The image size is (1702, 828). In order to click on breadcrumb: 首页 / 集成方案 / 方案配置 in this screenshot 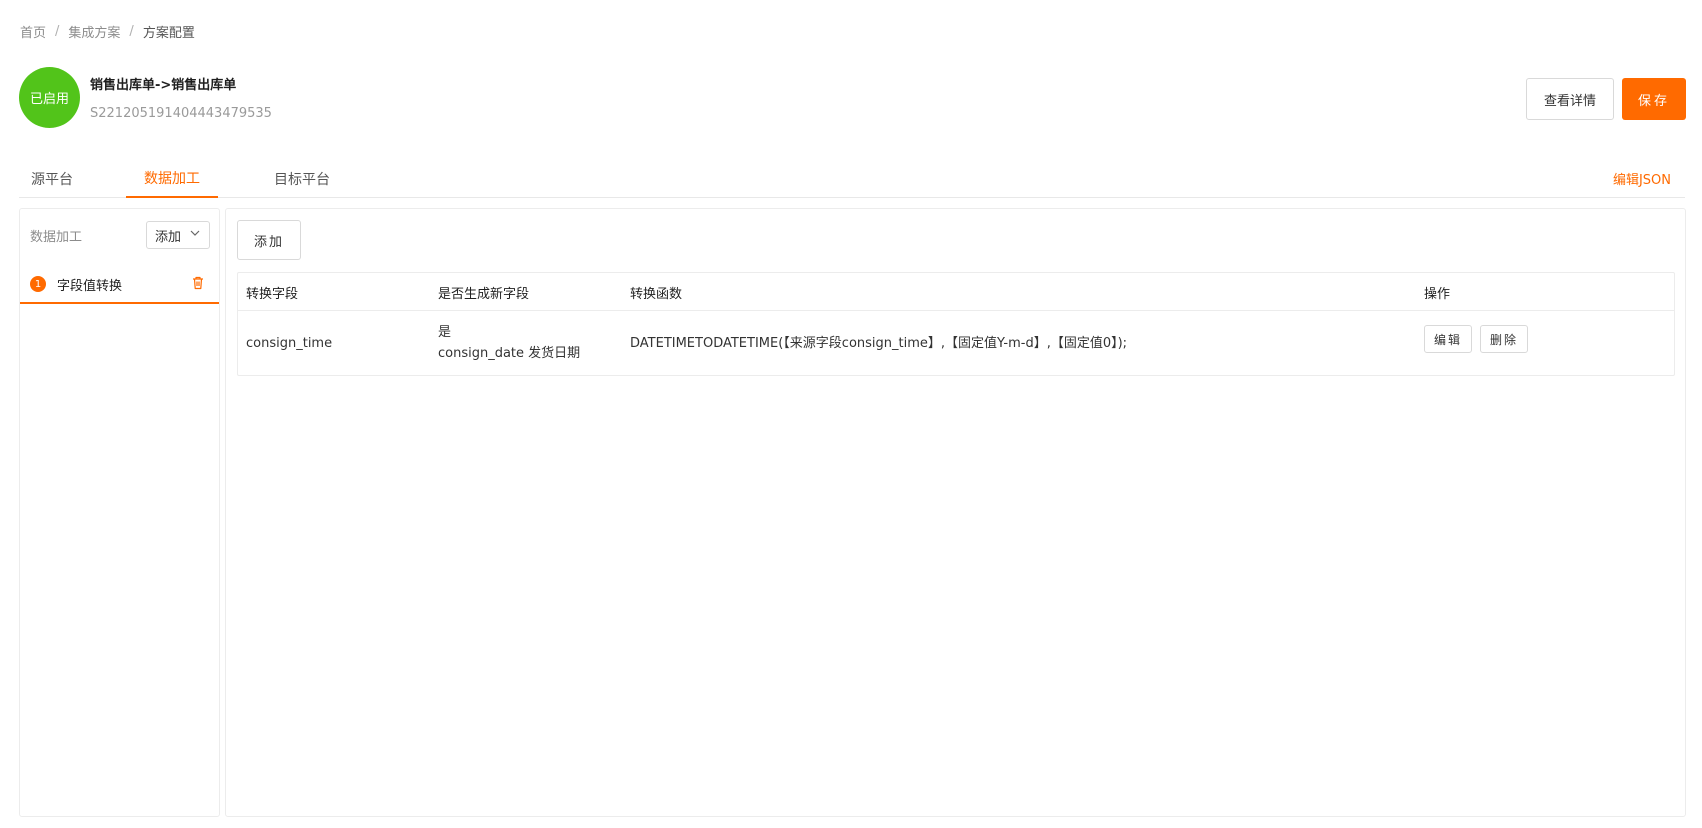, I will do `click(107, 31)`.